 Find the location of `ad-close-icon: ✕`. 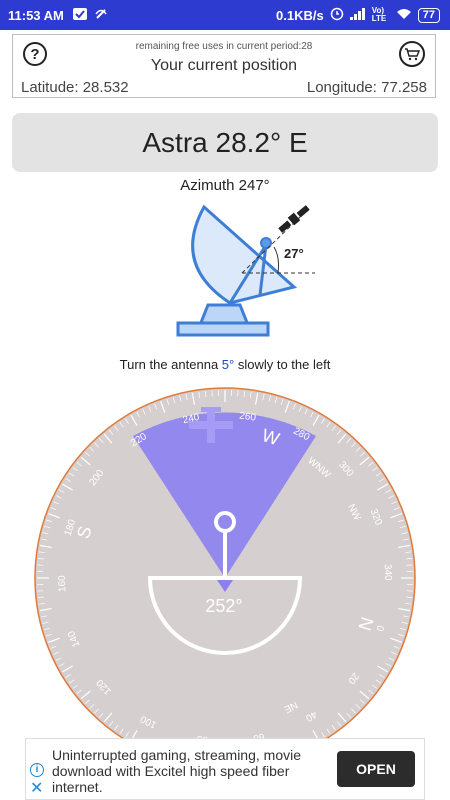

ad-close-icon: ✕ is located at coordinates (36, 789).